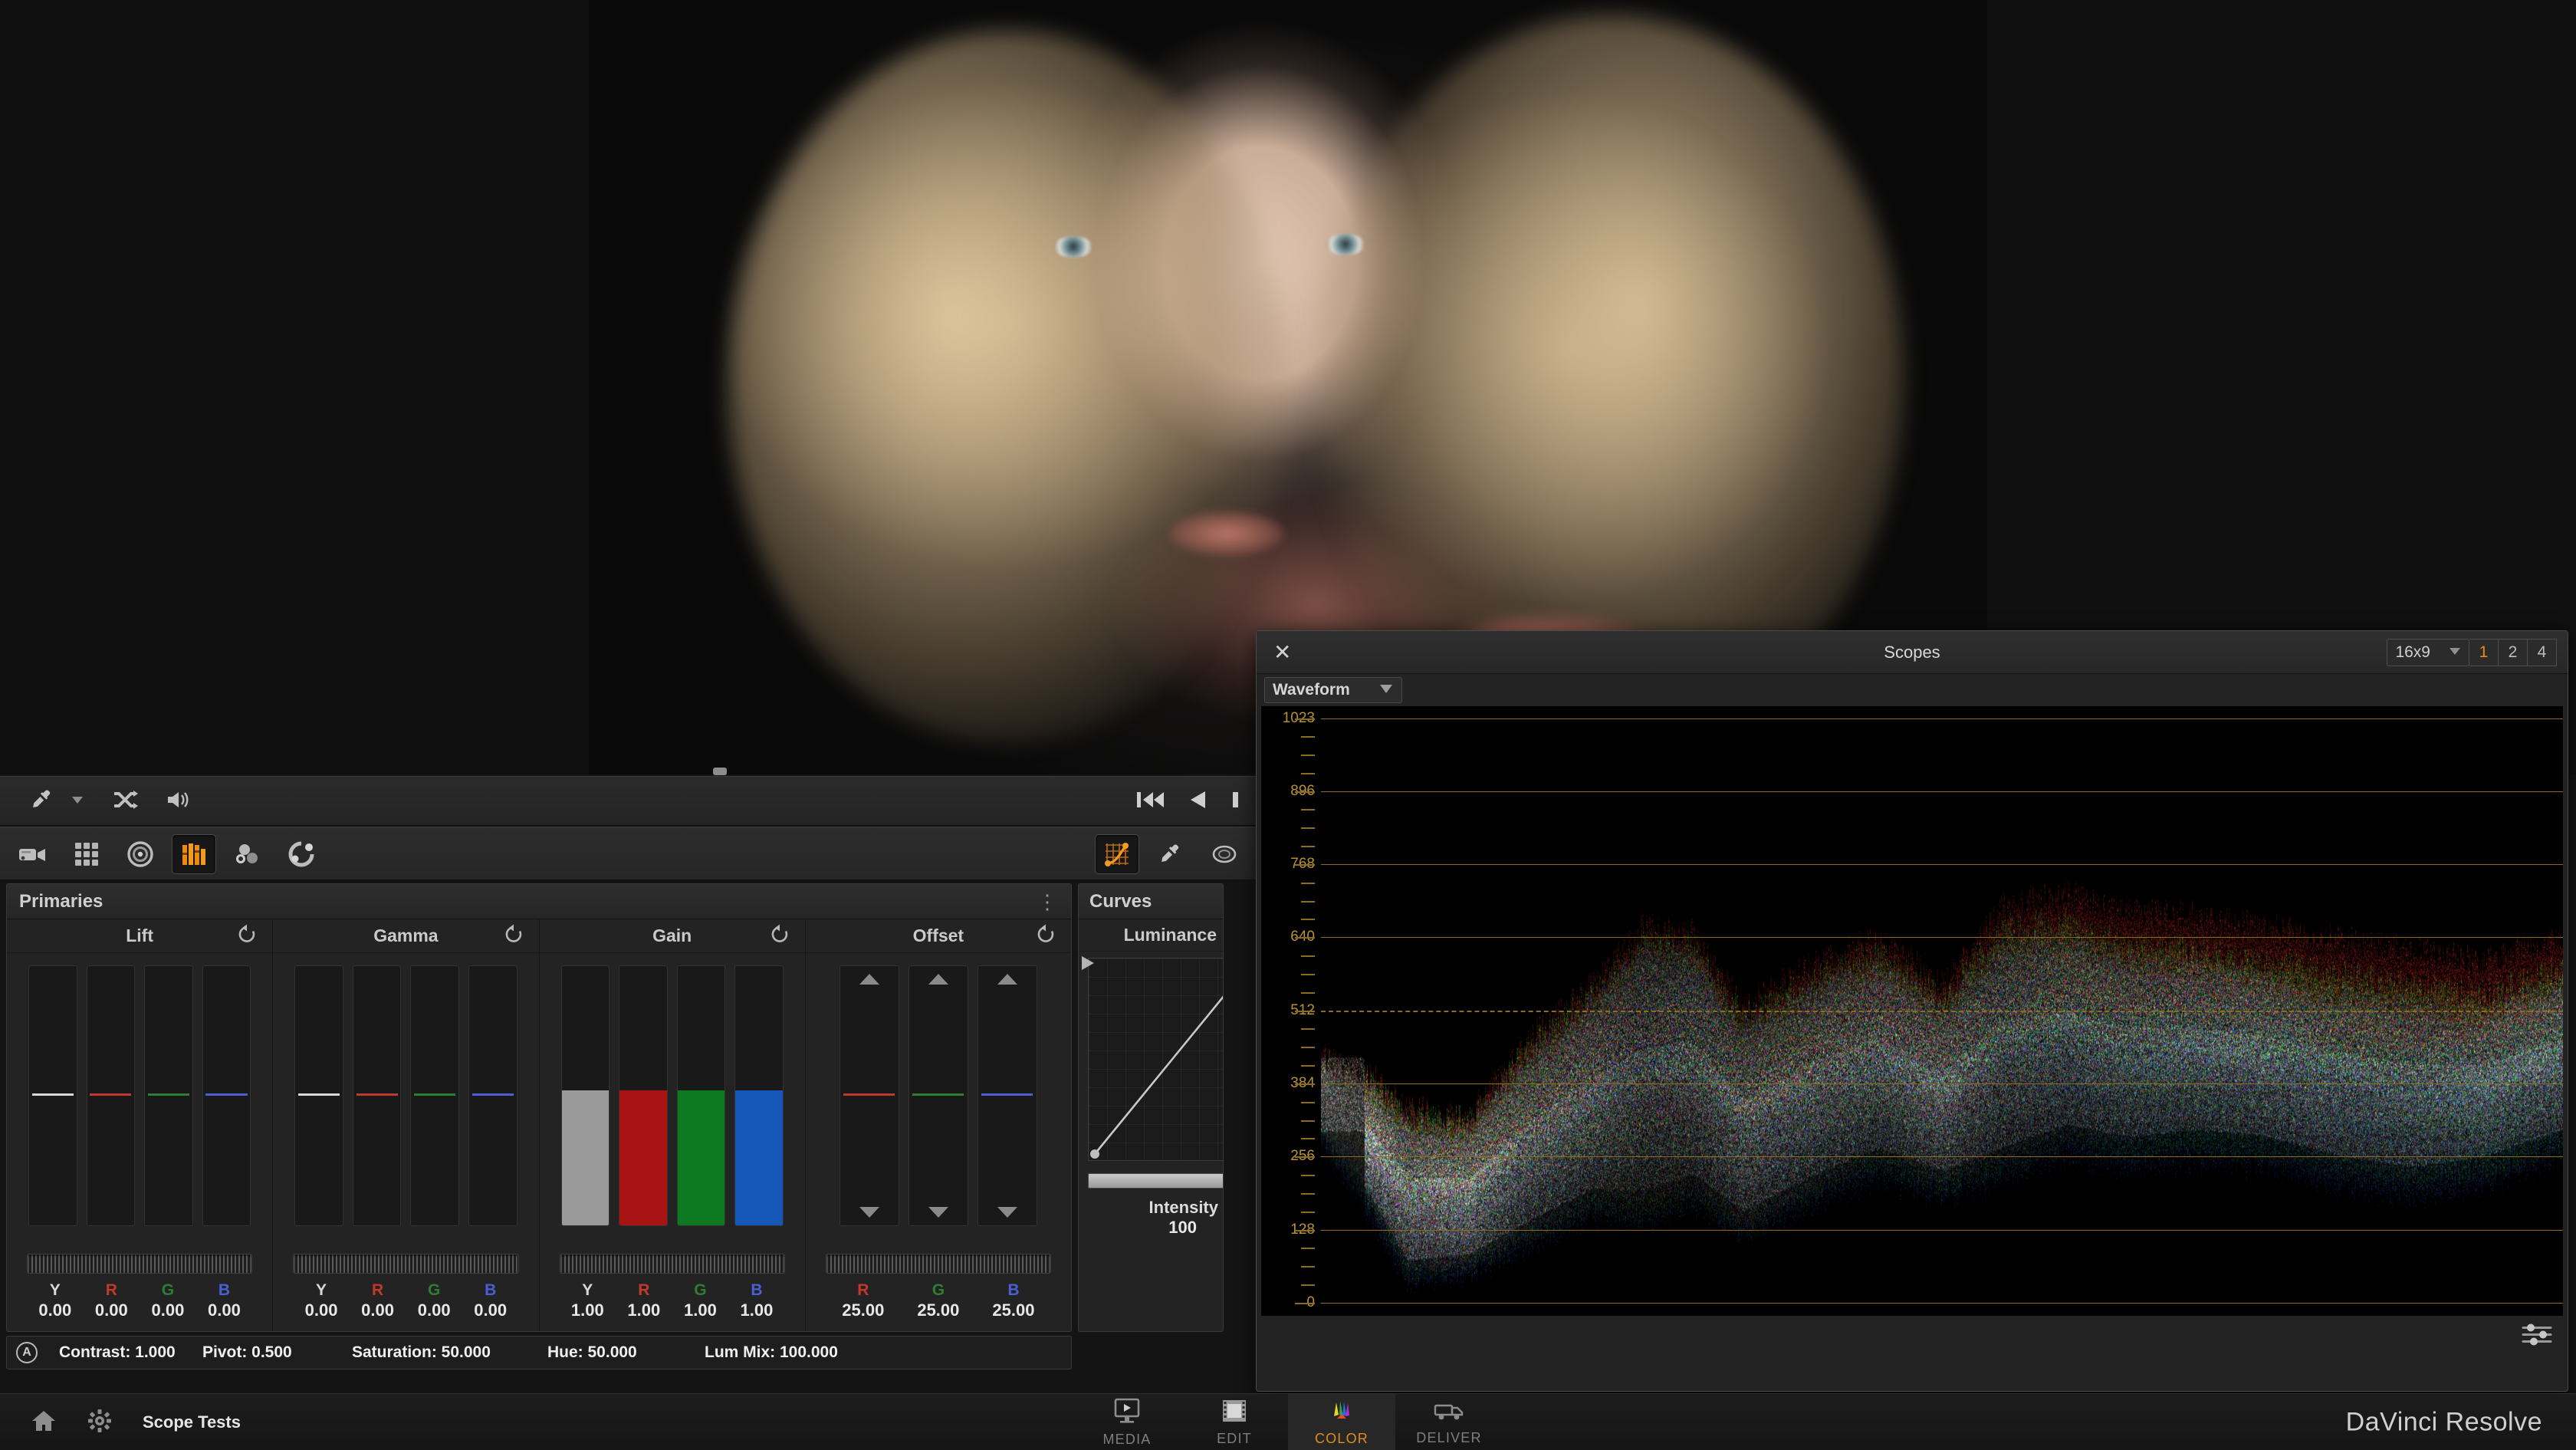 This screenshot has width=2576, height=1450. I want to click on bar-gamma-b, so click(493, 1095).